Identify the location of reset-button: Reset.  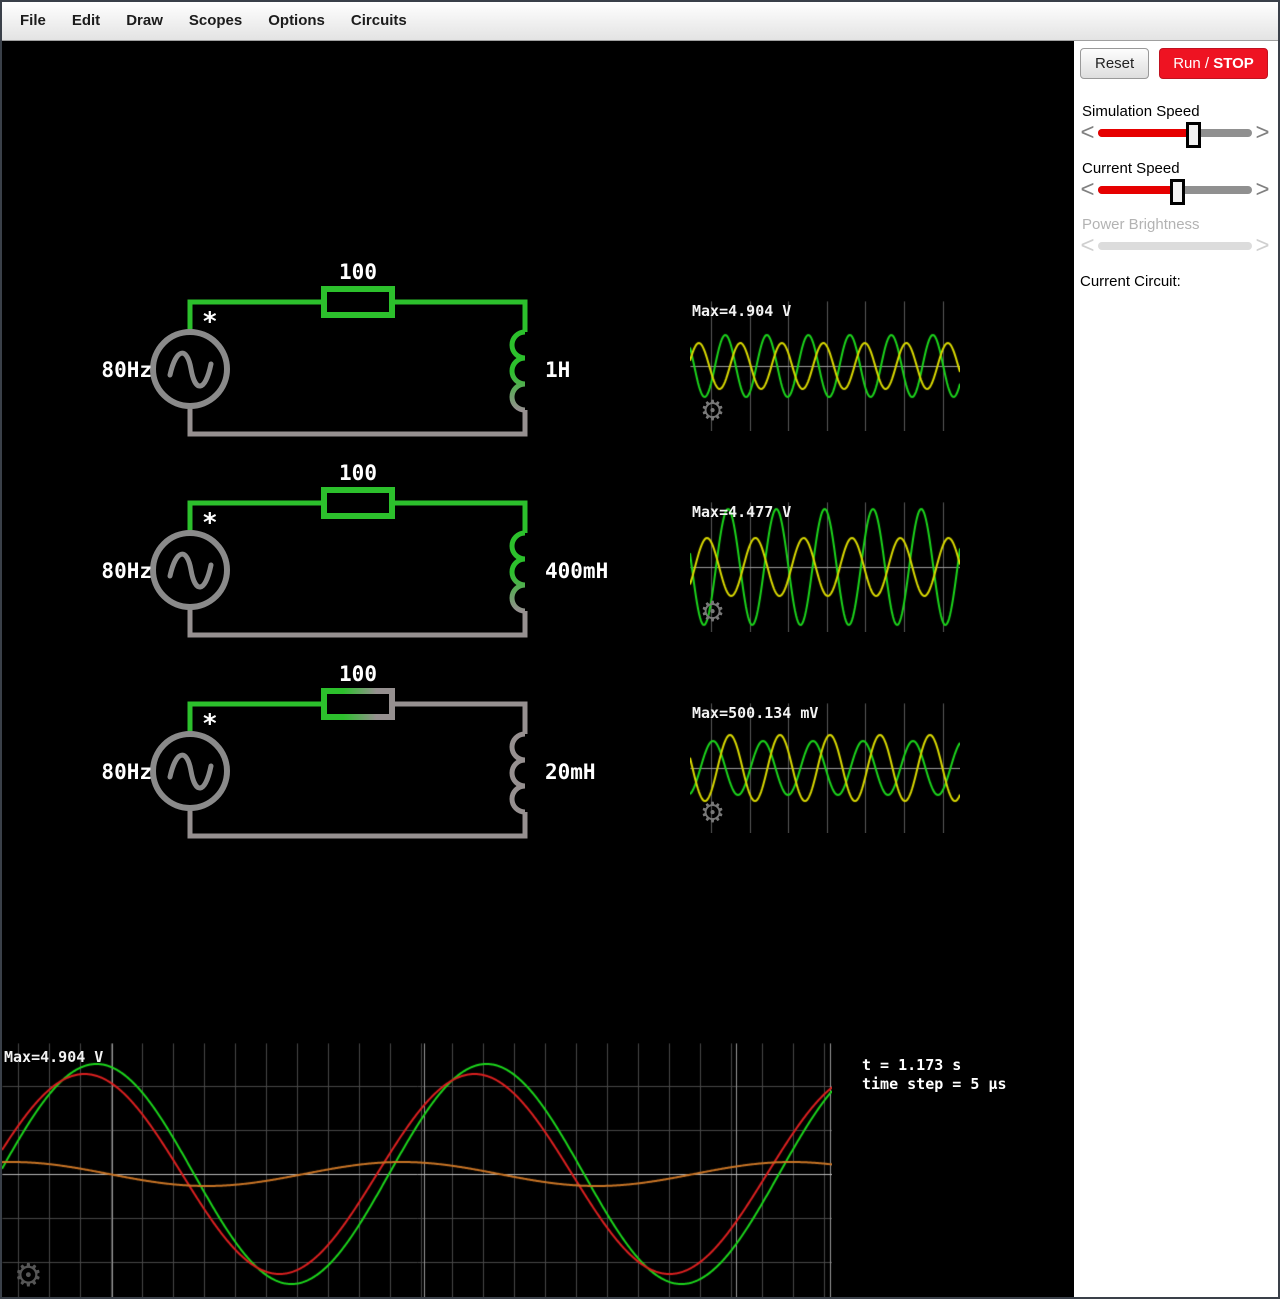
(1115, 63).